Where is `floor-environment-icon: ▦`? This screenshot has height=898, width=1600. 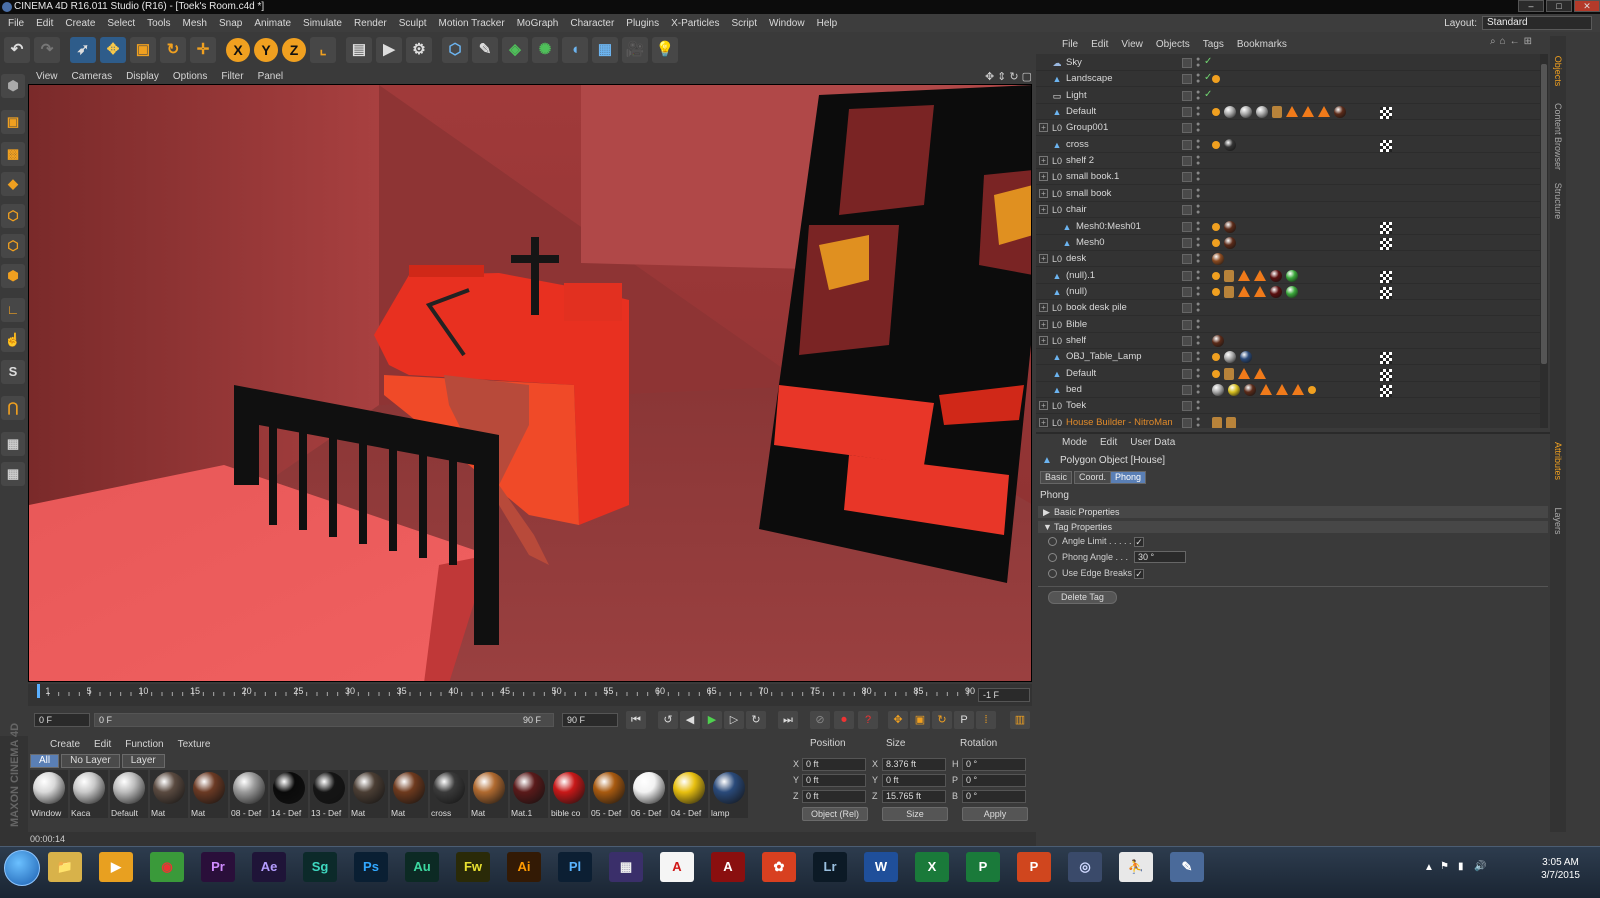
floor-environment-icon: ▦ is located at coordinates (605, 50).